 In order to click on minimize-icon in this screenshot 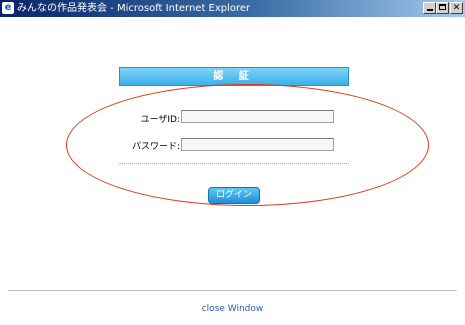, I will do `click(430, 10)`.